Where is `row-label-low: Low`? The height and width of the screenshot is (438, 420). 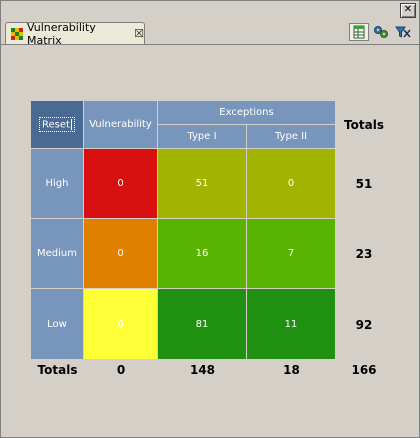
row-label-low: Low is located at coordinates (57, 324).